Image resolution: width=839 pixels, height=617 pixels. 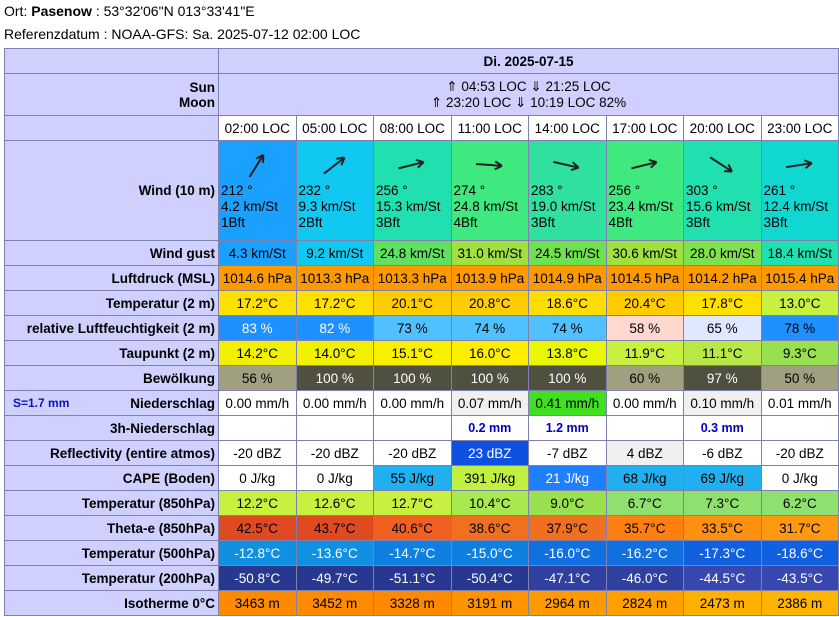 I want to click on wind-cell: 261 ° 12.4 km/St 3Bft, so click(x=799, y=190).